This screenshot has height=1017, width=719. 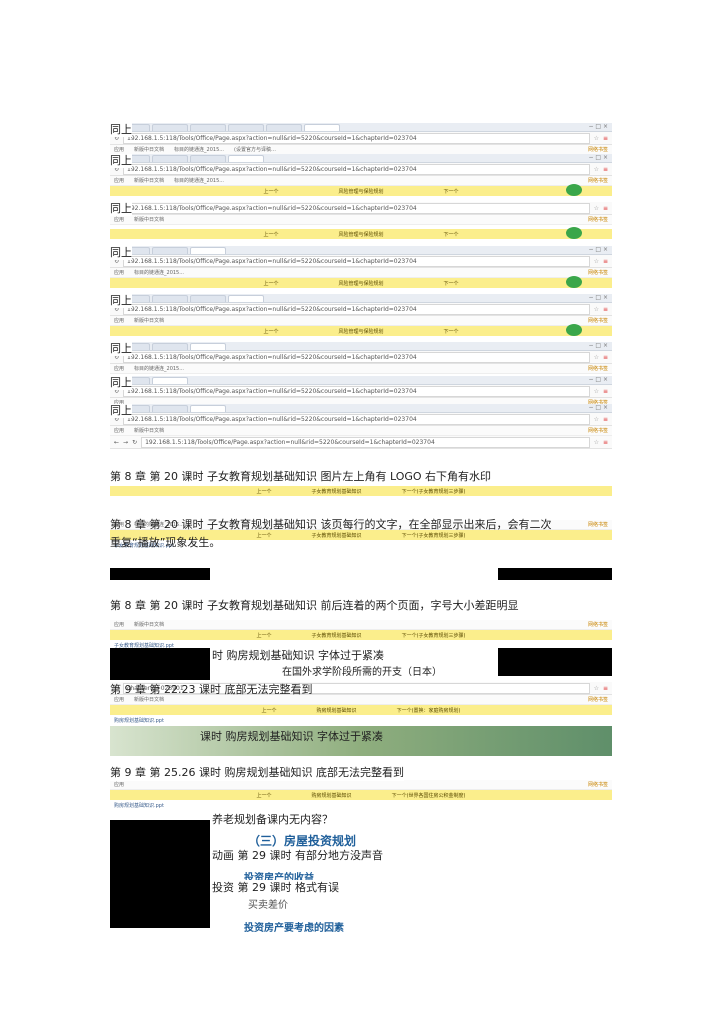 What do you see at coordinates (134, 442) in the screenshot?
I see `refresh-icon: ↻` at bounding box center [134, 442].